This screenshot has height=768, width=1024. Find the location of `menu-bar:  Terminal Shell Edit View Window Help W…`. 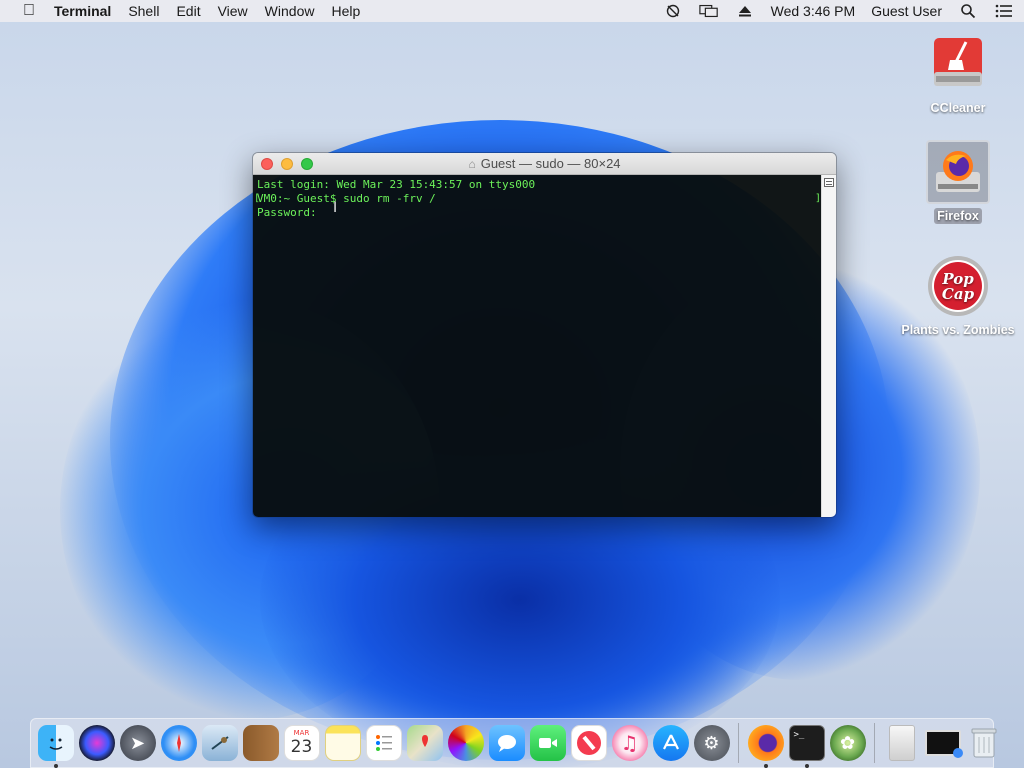

menu-bar:  Terminal Shell Edit View Window Help W… is located at coordinates (512, 11).